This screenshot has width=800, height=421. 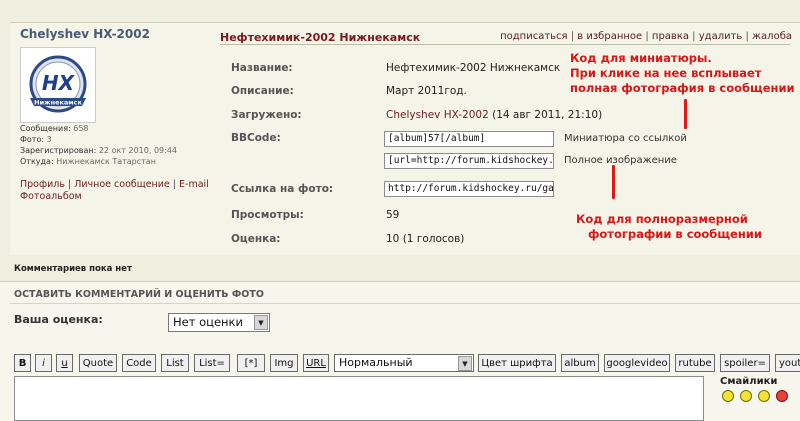 I want to click on surprised-icon, so click(x=764, y=396).